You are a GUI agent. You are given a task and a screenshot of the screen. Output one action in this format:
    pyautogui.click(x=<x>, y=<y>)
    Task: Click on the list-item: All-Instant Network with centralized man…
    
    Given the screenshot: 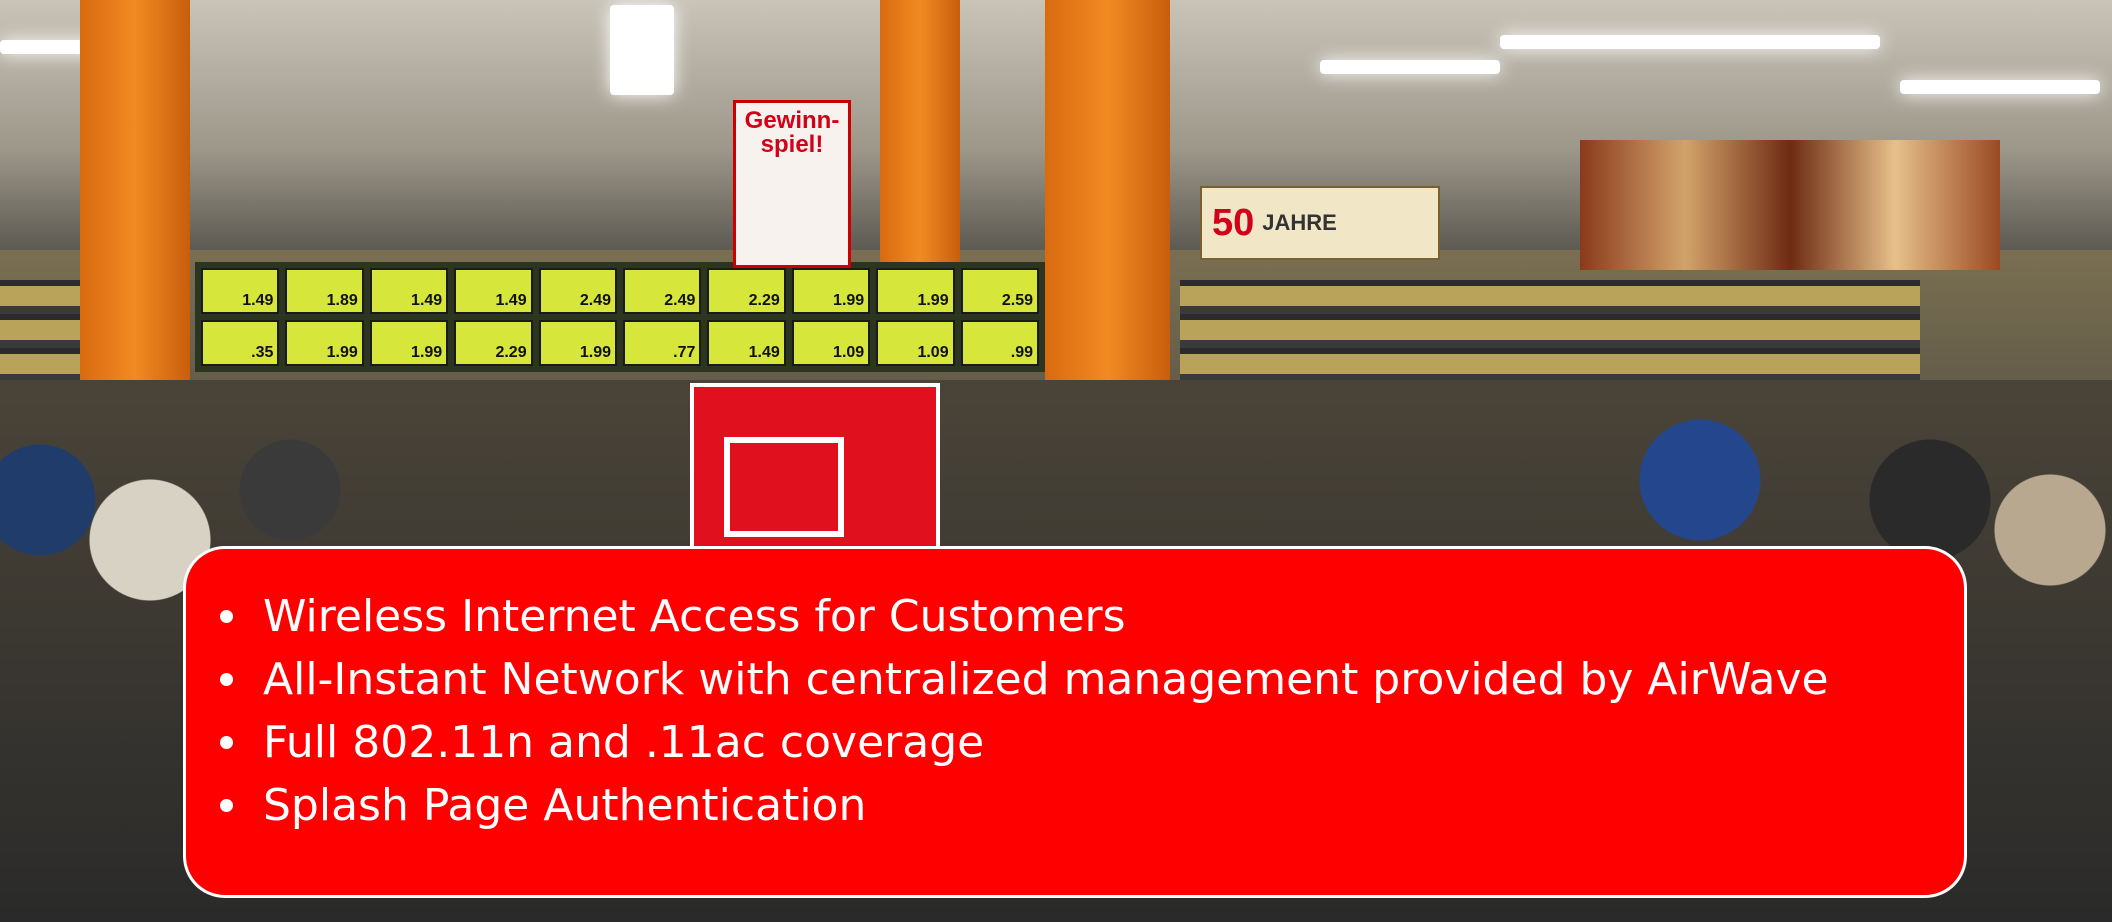 What is the action you would take?
    pyautogui.click(x=1092, y=679)
    